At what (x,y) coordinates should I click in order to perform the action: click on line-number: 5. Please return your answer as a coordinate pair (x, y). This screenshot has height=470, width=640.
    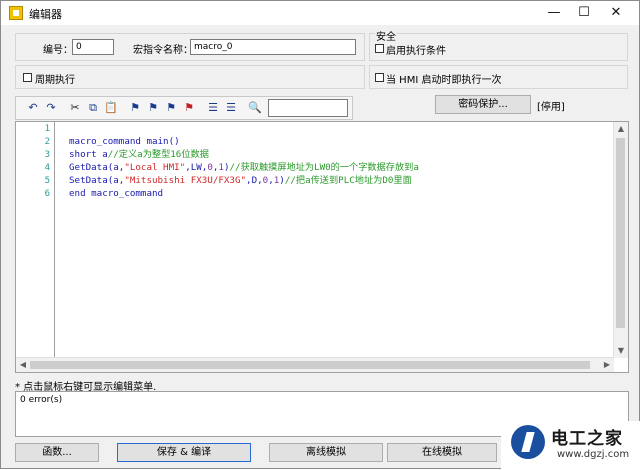
    Looking at the image, I should click on (47, 181).